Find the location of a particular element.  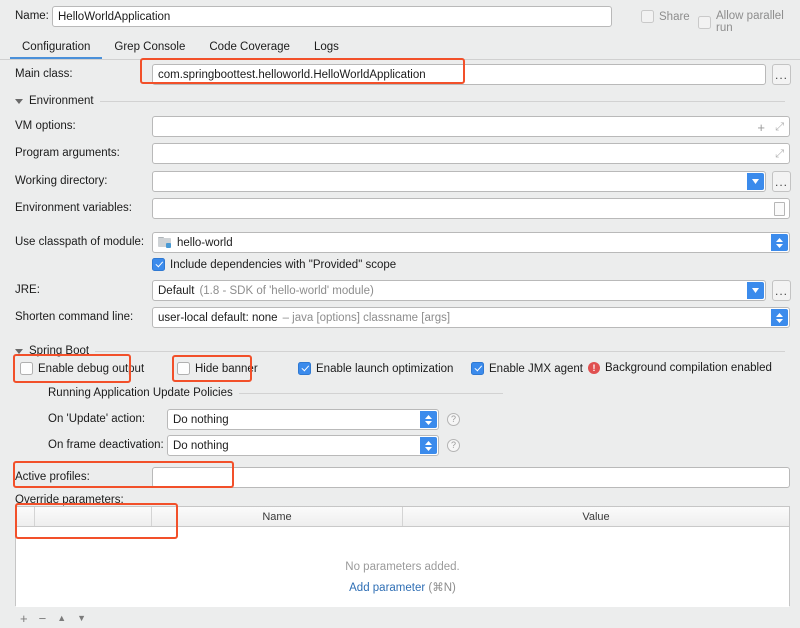

environment-variables-input is located at coordinates (471, 208).